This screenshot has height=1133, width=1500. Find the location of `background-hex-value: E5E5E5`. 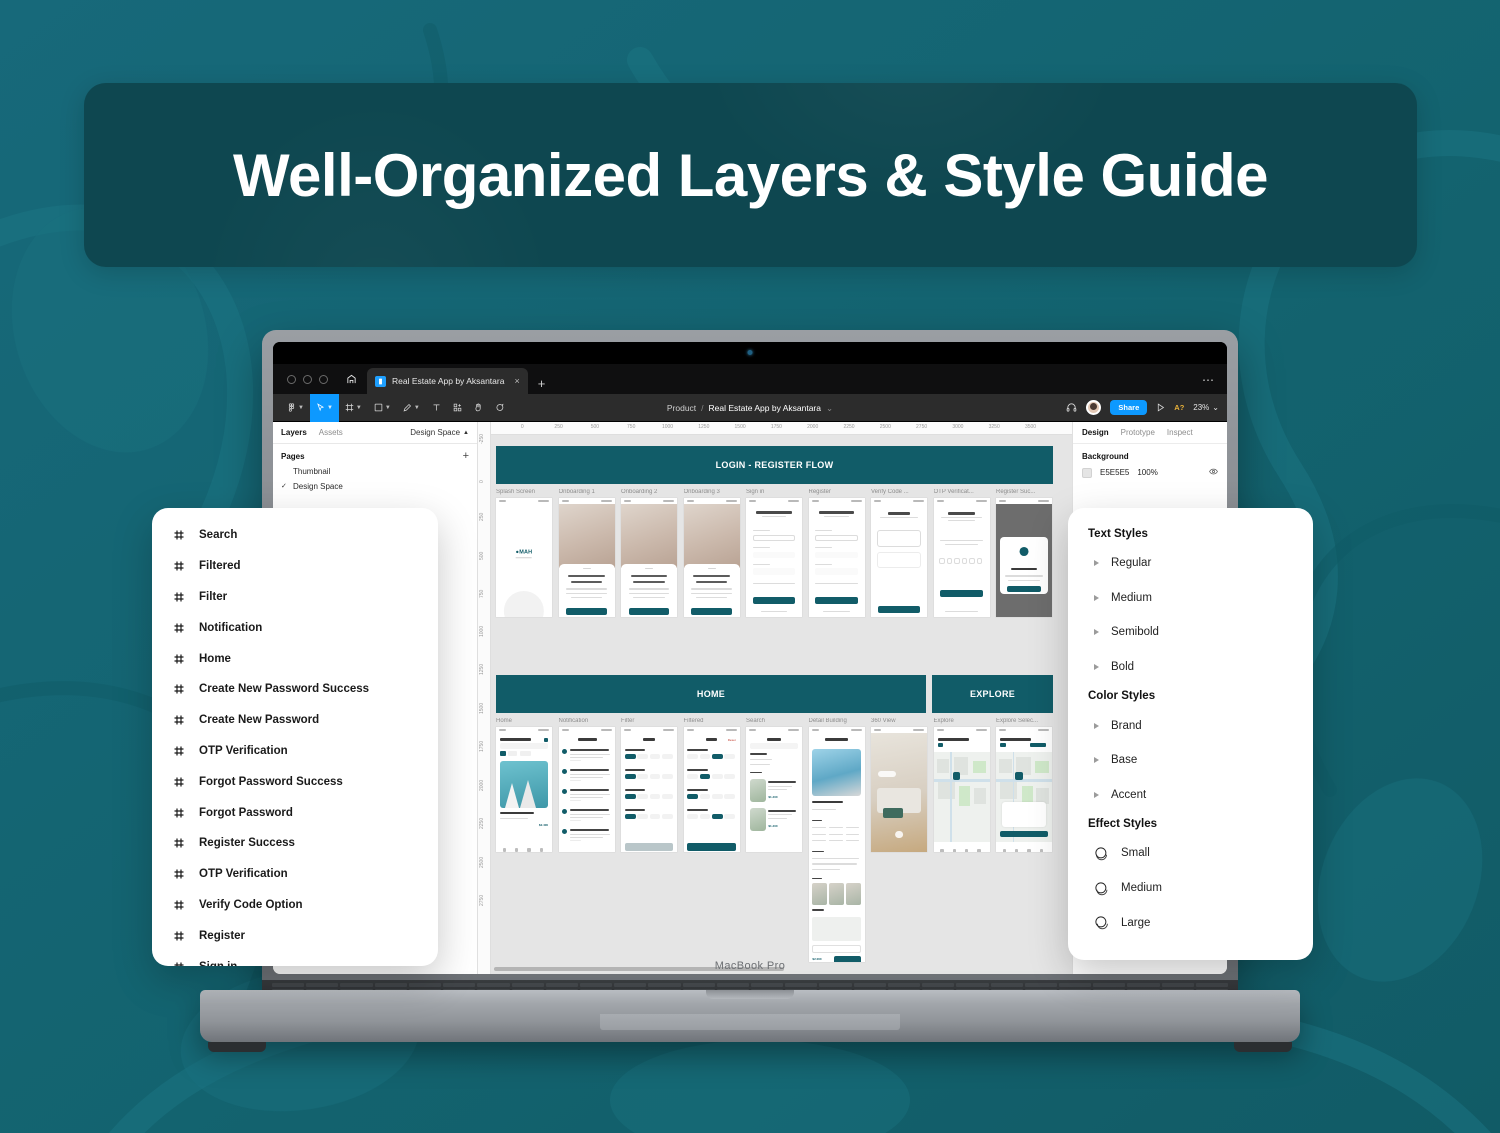

background-hex-value: E5E5E5 is located at coordinates (1114, 472).